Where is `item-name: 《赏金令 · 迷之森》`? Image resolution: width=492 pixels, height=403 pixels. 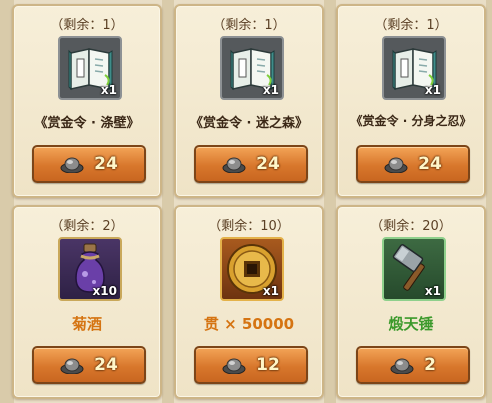
item-name: 《赏金令 · 迷之森》 is located at coordinates (249, 123).